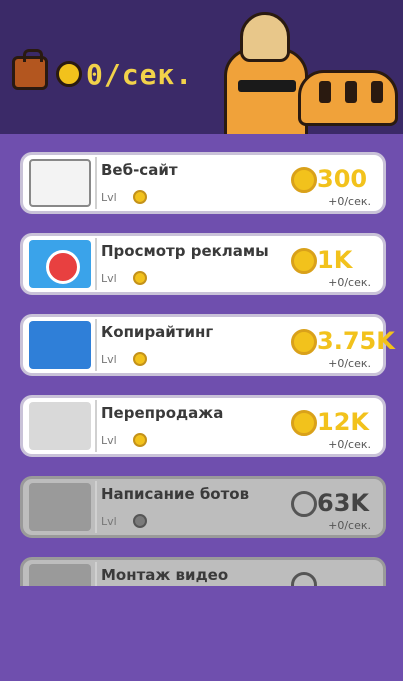 Image resolution: width=403 pixels, height=681 pixels. Describe the element at coordinates (203, 426) in the screenshot. I see `upgrade-card-resale: Перепродажа Lvl 12K +0/сек.` at that location.